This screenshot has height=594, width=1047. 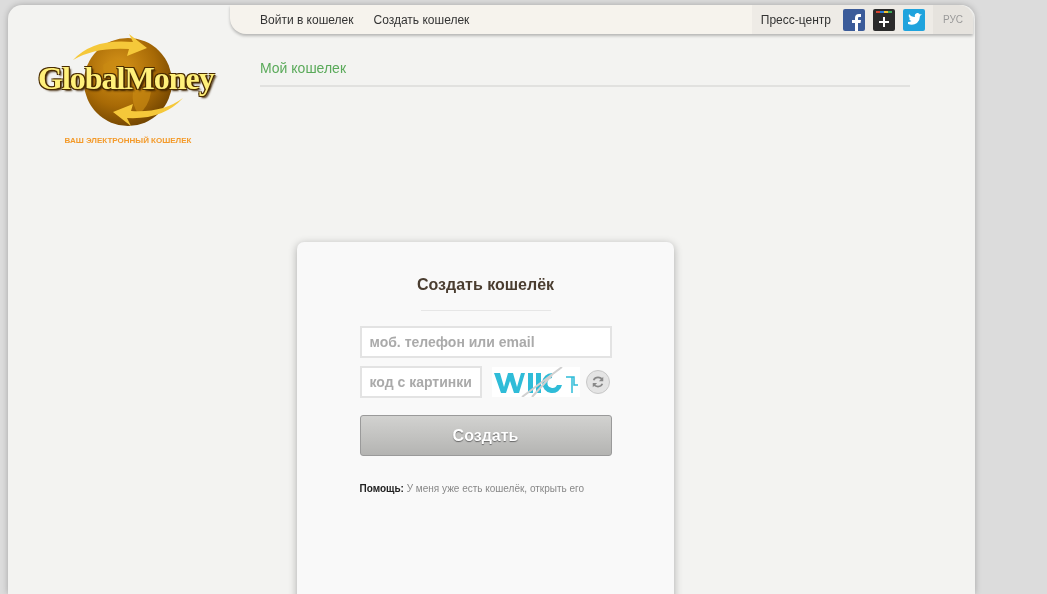 I want to click on form-title: Создать кошелёк, so click(x=485, y=285).